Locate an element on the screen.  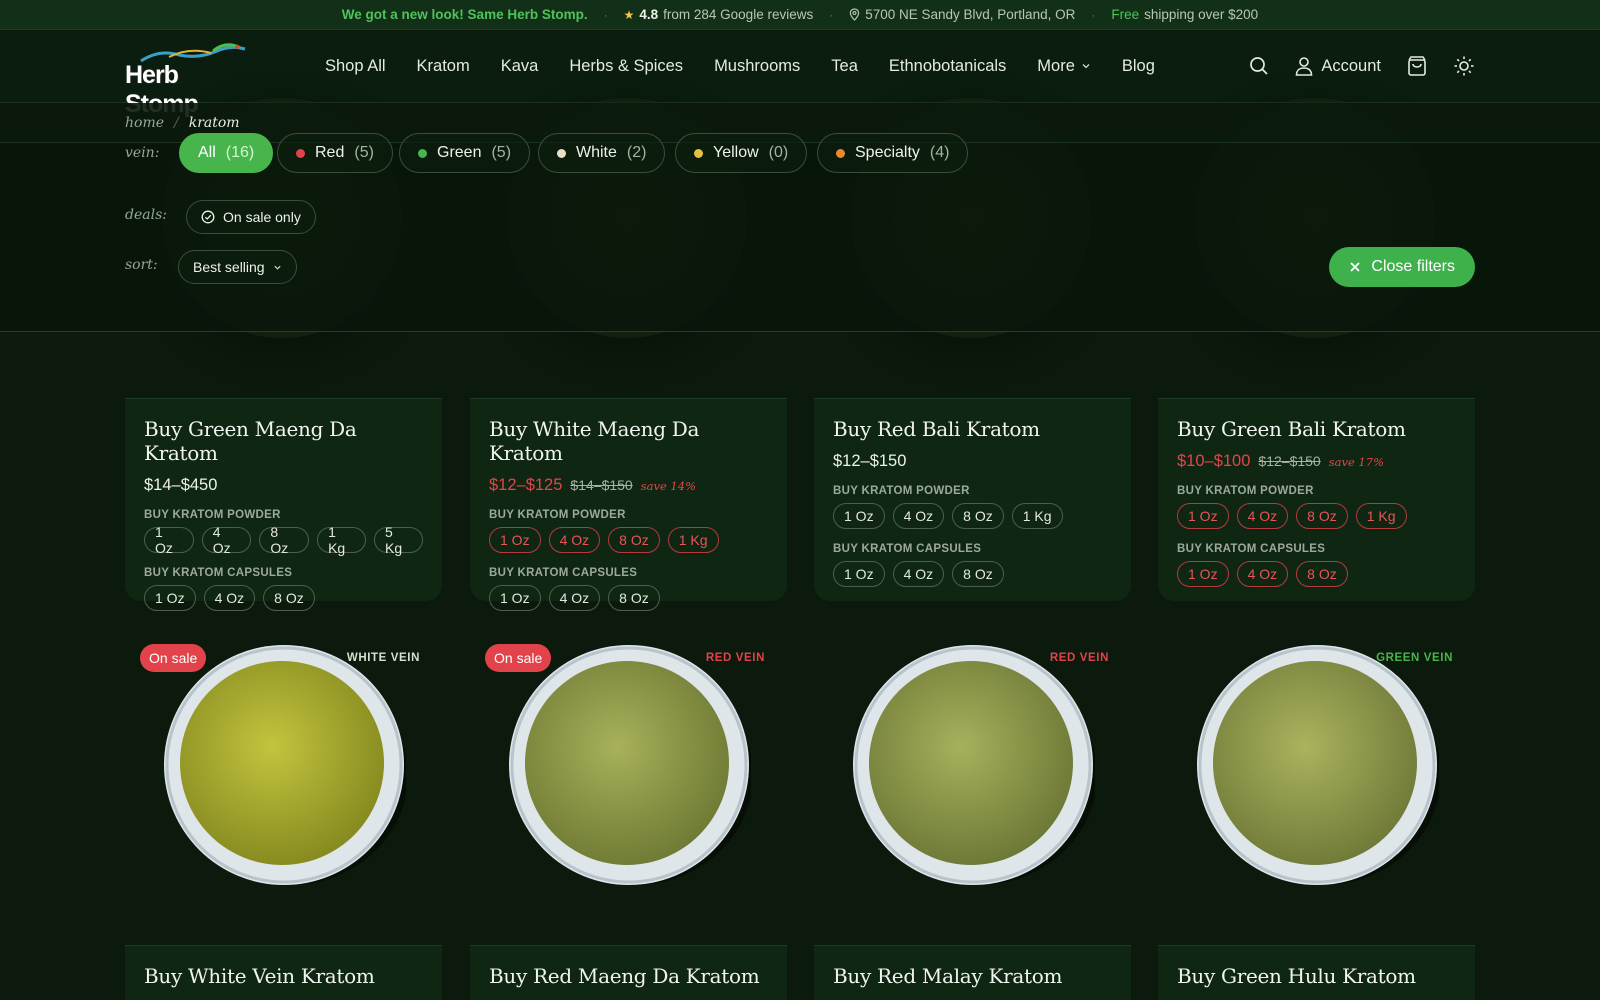
nav-kava: Kava is located at coordinates (520, 66).